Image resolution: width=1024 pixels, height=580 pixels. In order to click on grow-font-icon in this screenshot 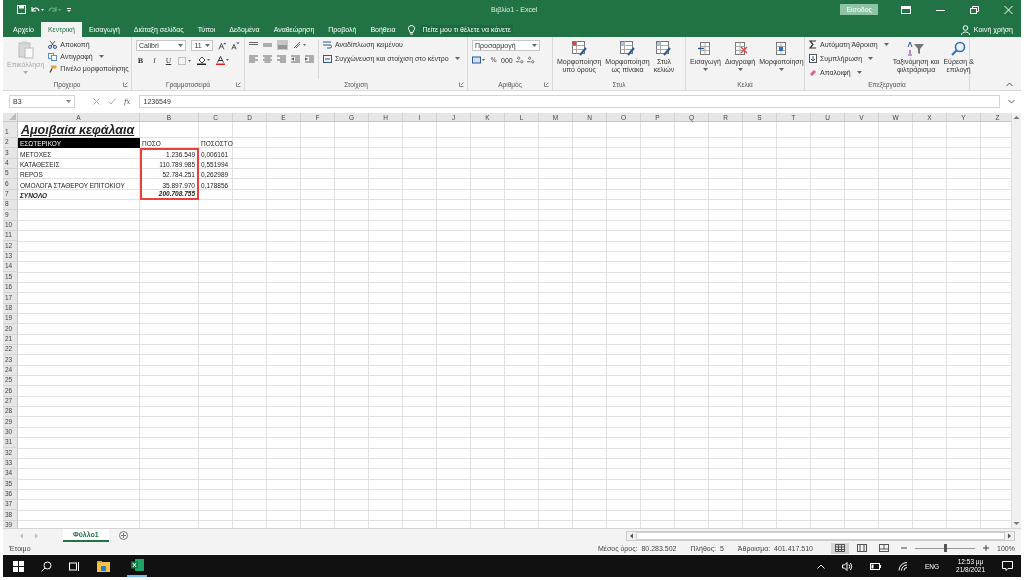, I will do `click(222, 45)`.